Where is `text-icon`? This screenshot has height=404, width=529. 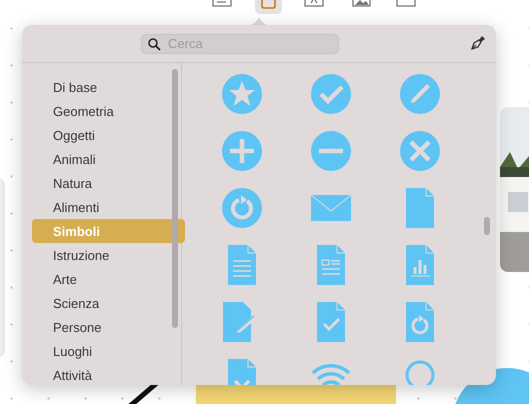 text-icon is located at coordinates (314, 4).